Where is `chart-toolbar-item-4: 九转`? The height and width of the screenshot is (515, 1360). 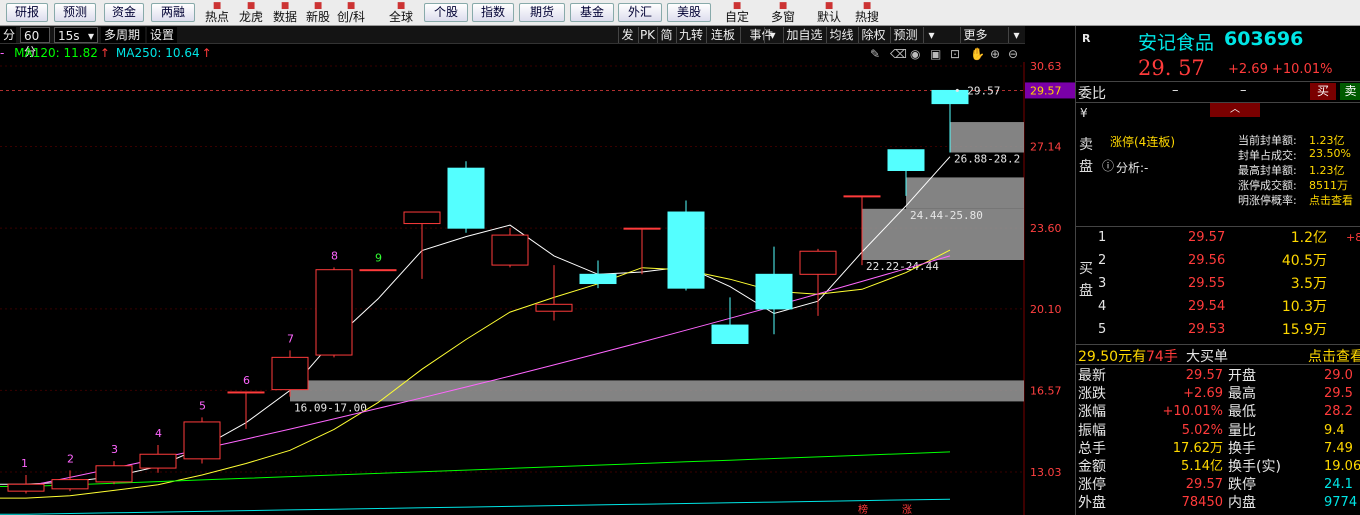 chart-toolbar-item-4: 九转 is located at coordinates (690, 35).